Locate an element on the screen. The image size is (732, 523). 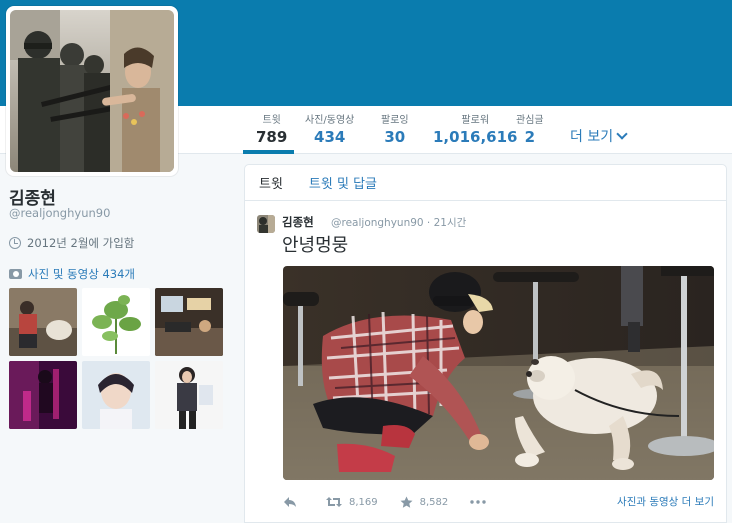
stat-photos-videos: 사진/동영상 434 is located at coordinates (329, 130).